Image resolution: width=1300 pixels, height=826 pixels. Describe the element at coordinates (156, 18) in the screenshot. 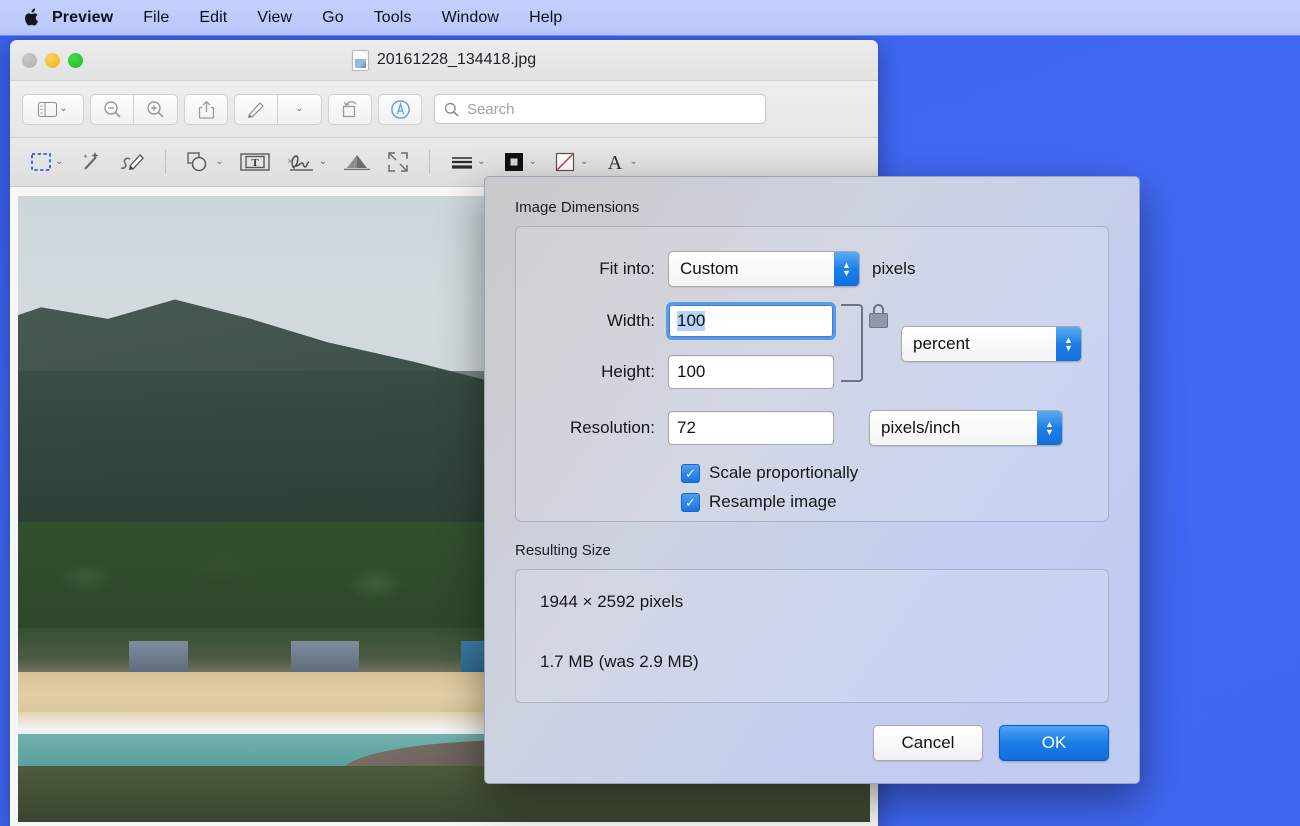

I see `menu-item-file: File` at that location.